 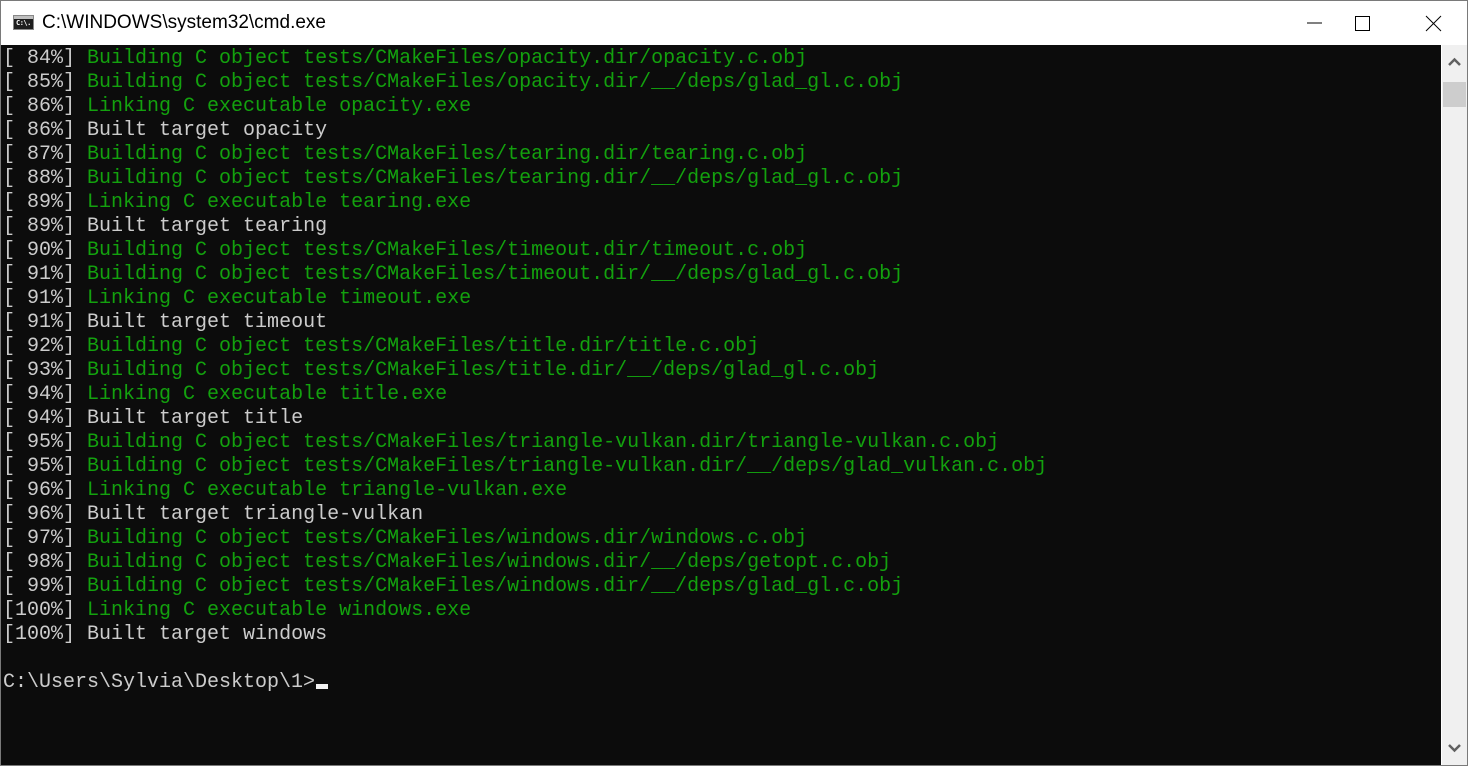 What do you see at coordinates (525, 131) in the screenshot?
I see `console-line: [ 86%] Built target opacity` at bounding box center [525, 131].